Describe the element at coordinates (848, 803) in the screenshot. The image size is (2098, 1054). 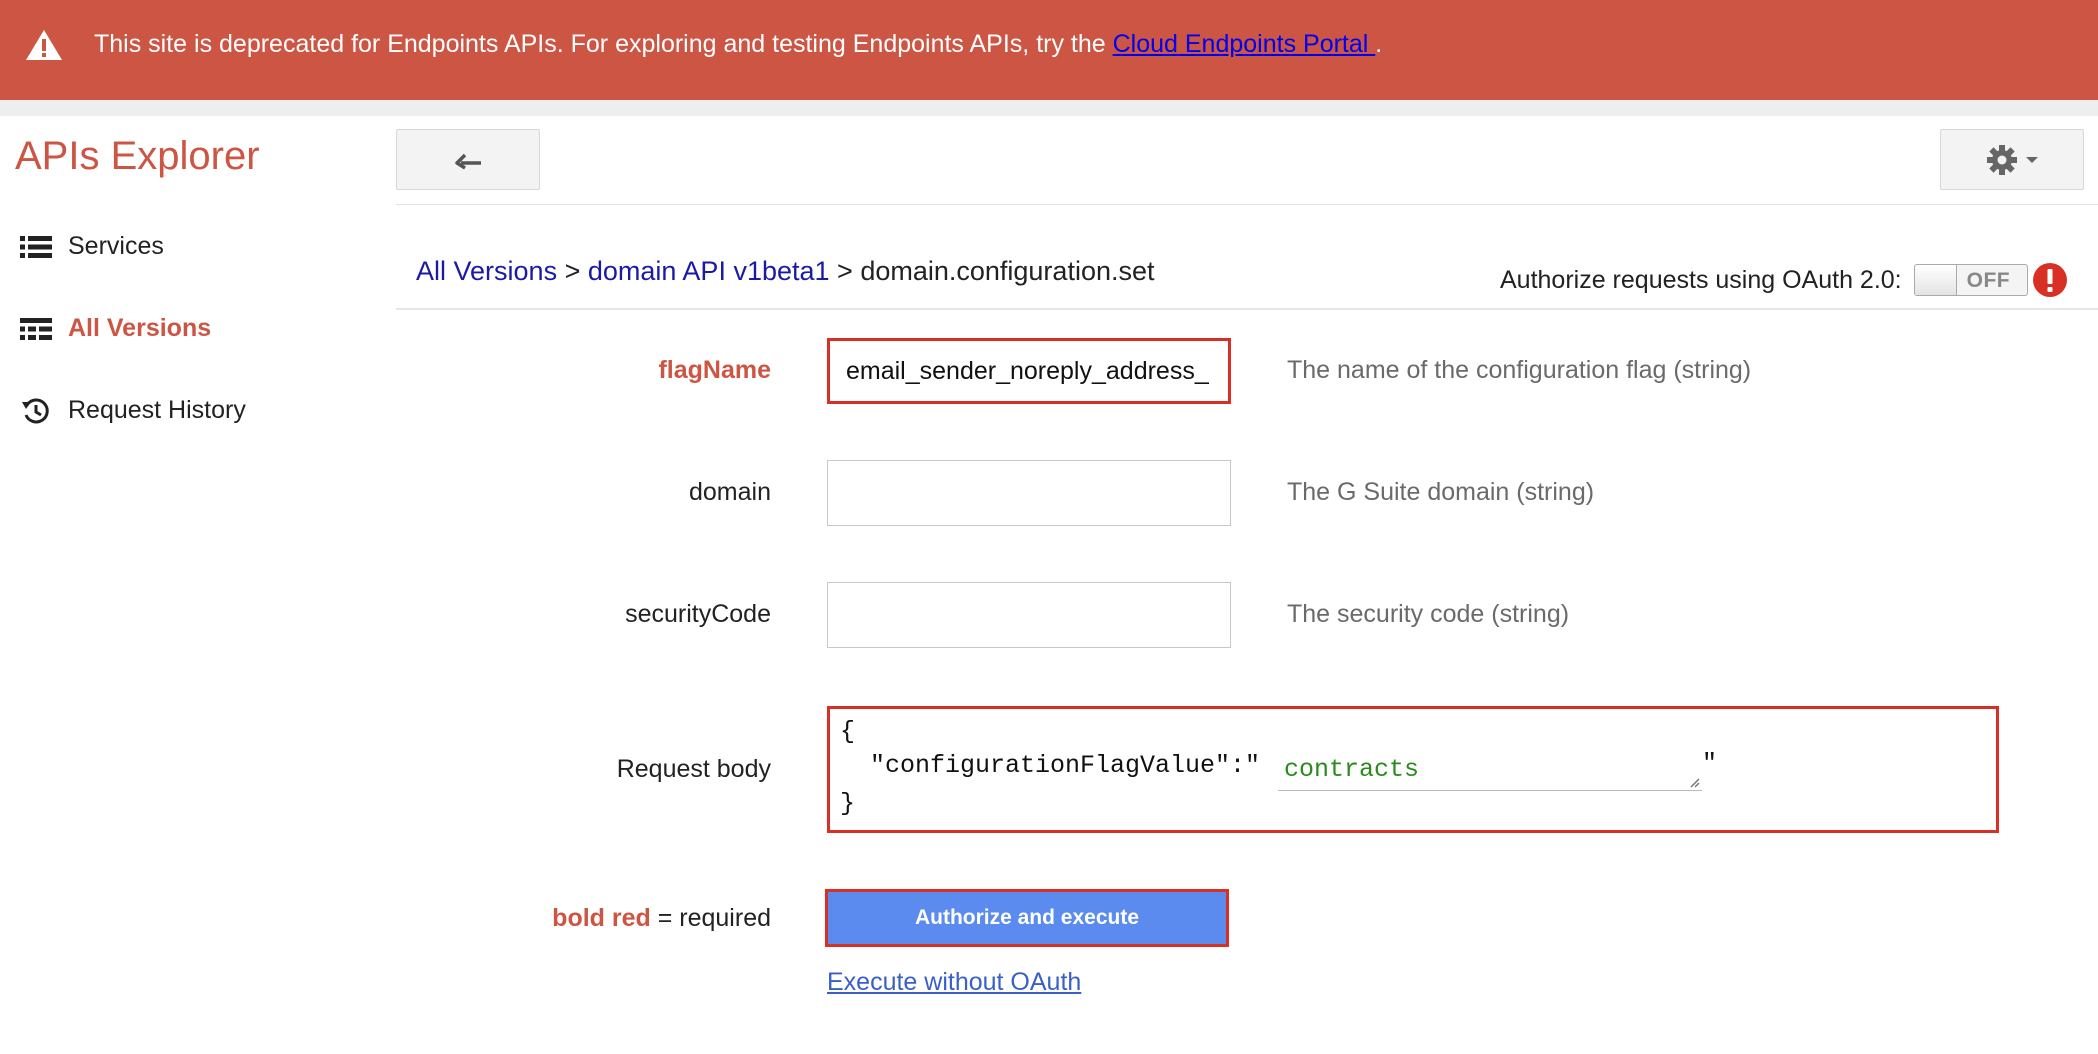
I see `close-brace: }` at that location.